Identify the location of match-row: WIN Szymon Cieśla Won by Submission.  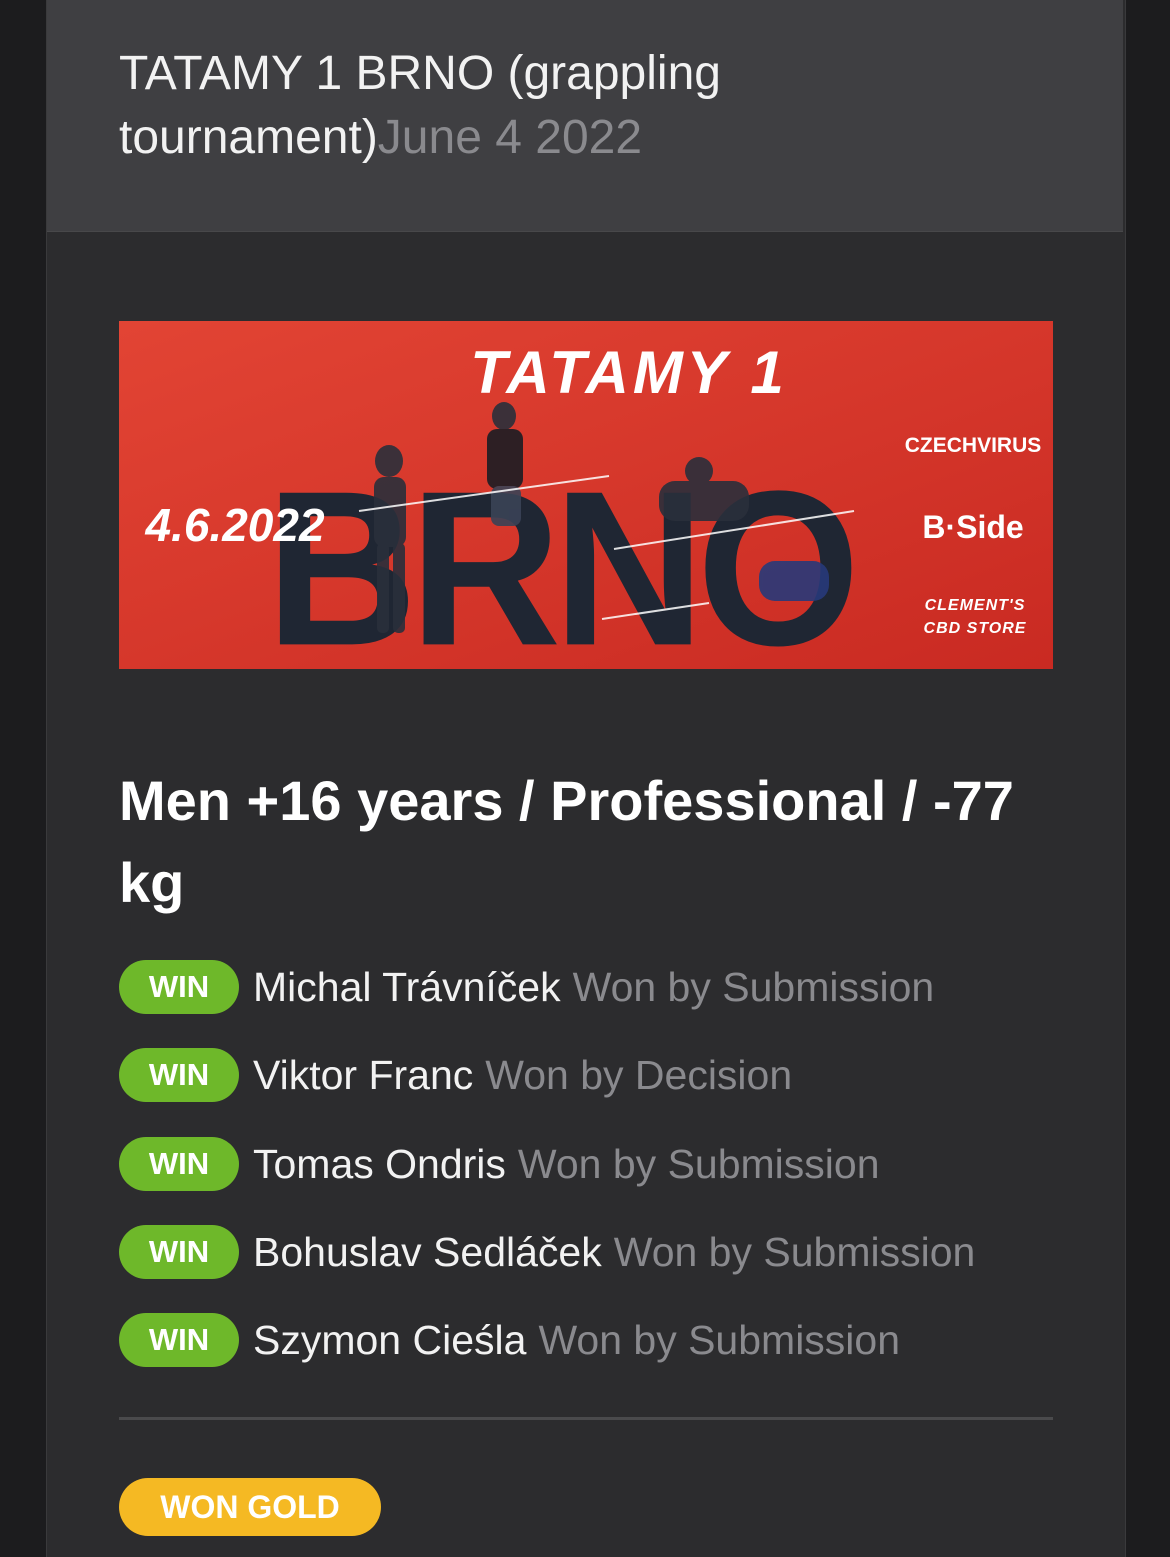
(509, 1340).